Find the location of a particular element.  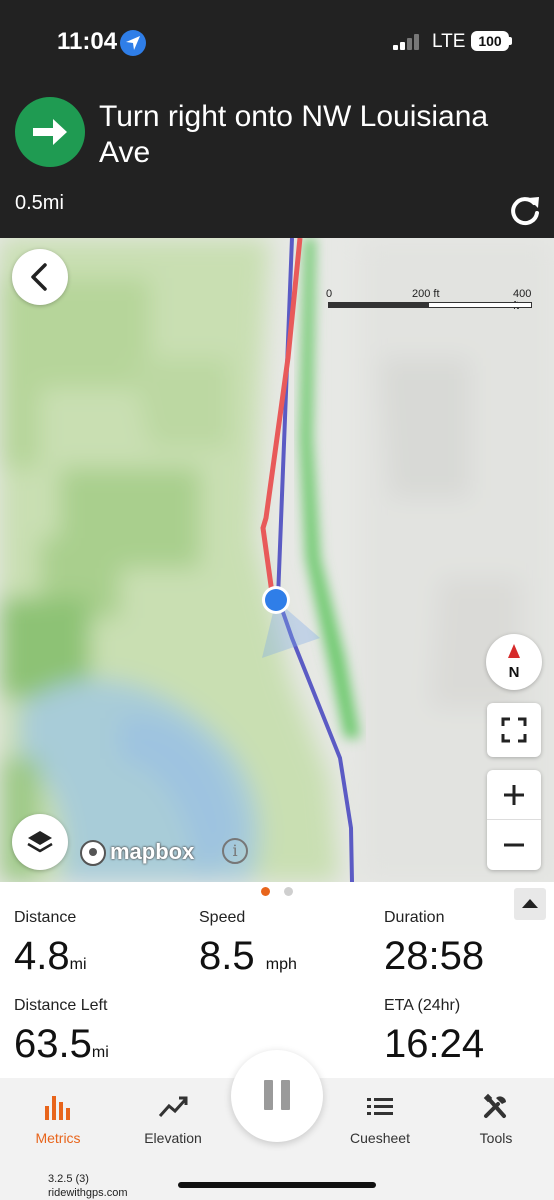

refresh-icon is located at coordinates (525, 210).